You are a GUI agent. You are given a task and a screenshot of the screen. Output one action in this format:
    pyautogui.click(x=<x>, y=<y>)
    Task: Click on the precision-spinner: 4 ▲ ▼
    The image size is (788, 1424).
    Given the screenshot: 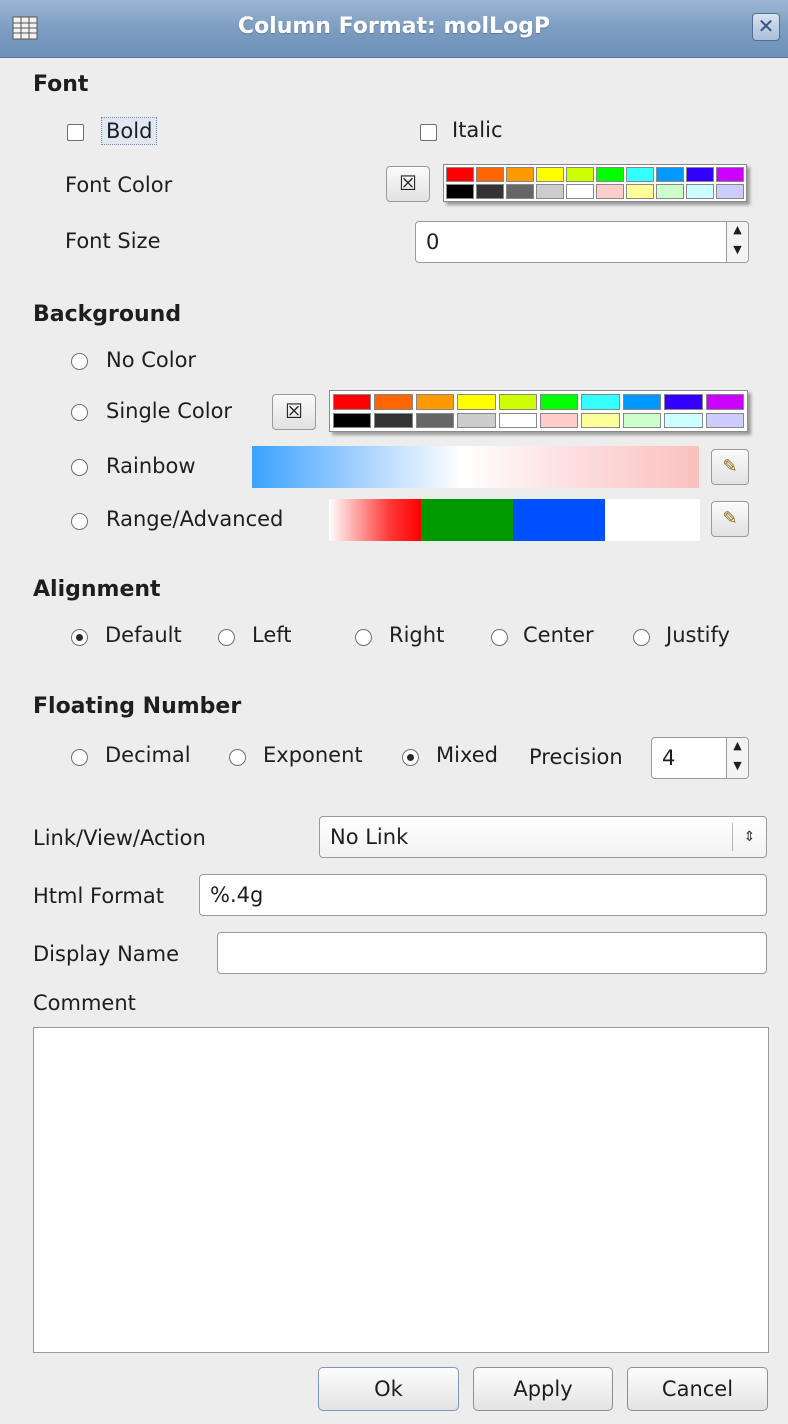 What is the action you would take?
    pyautogui.click(x=700, y=758)
    